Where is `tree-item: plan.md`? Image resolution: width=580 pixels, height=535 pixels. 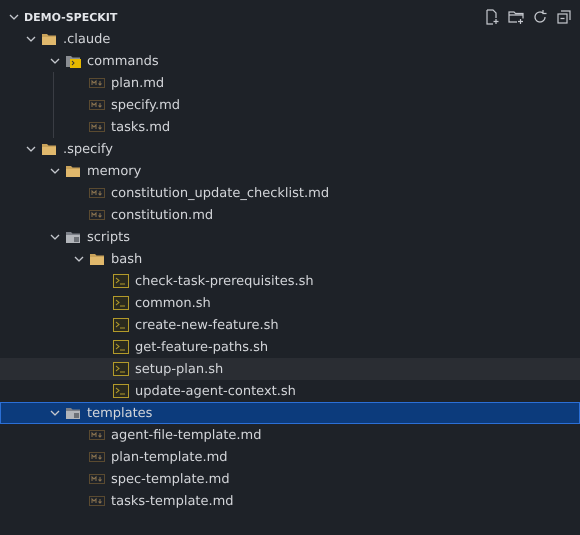
tree-item: plan.md is located at coordinates (290, 83).